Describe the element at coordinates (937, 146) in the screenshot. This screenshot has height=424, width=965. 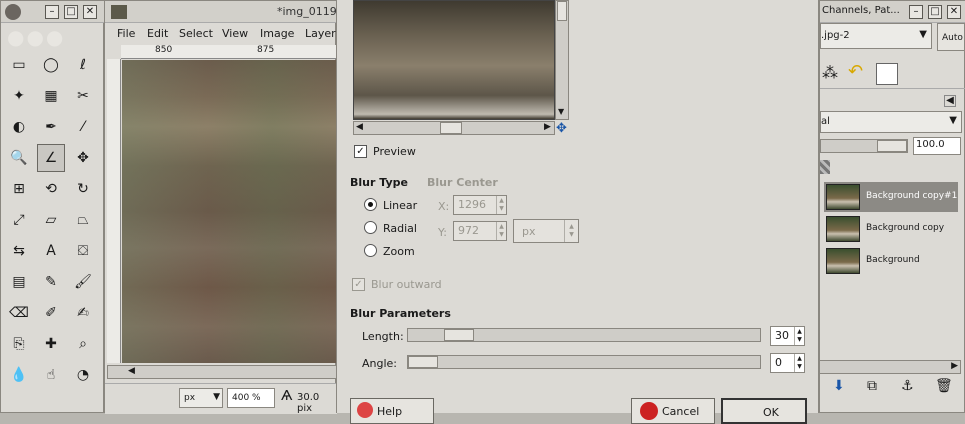
I see `opacity-spinner: 100.0` at that location.